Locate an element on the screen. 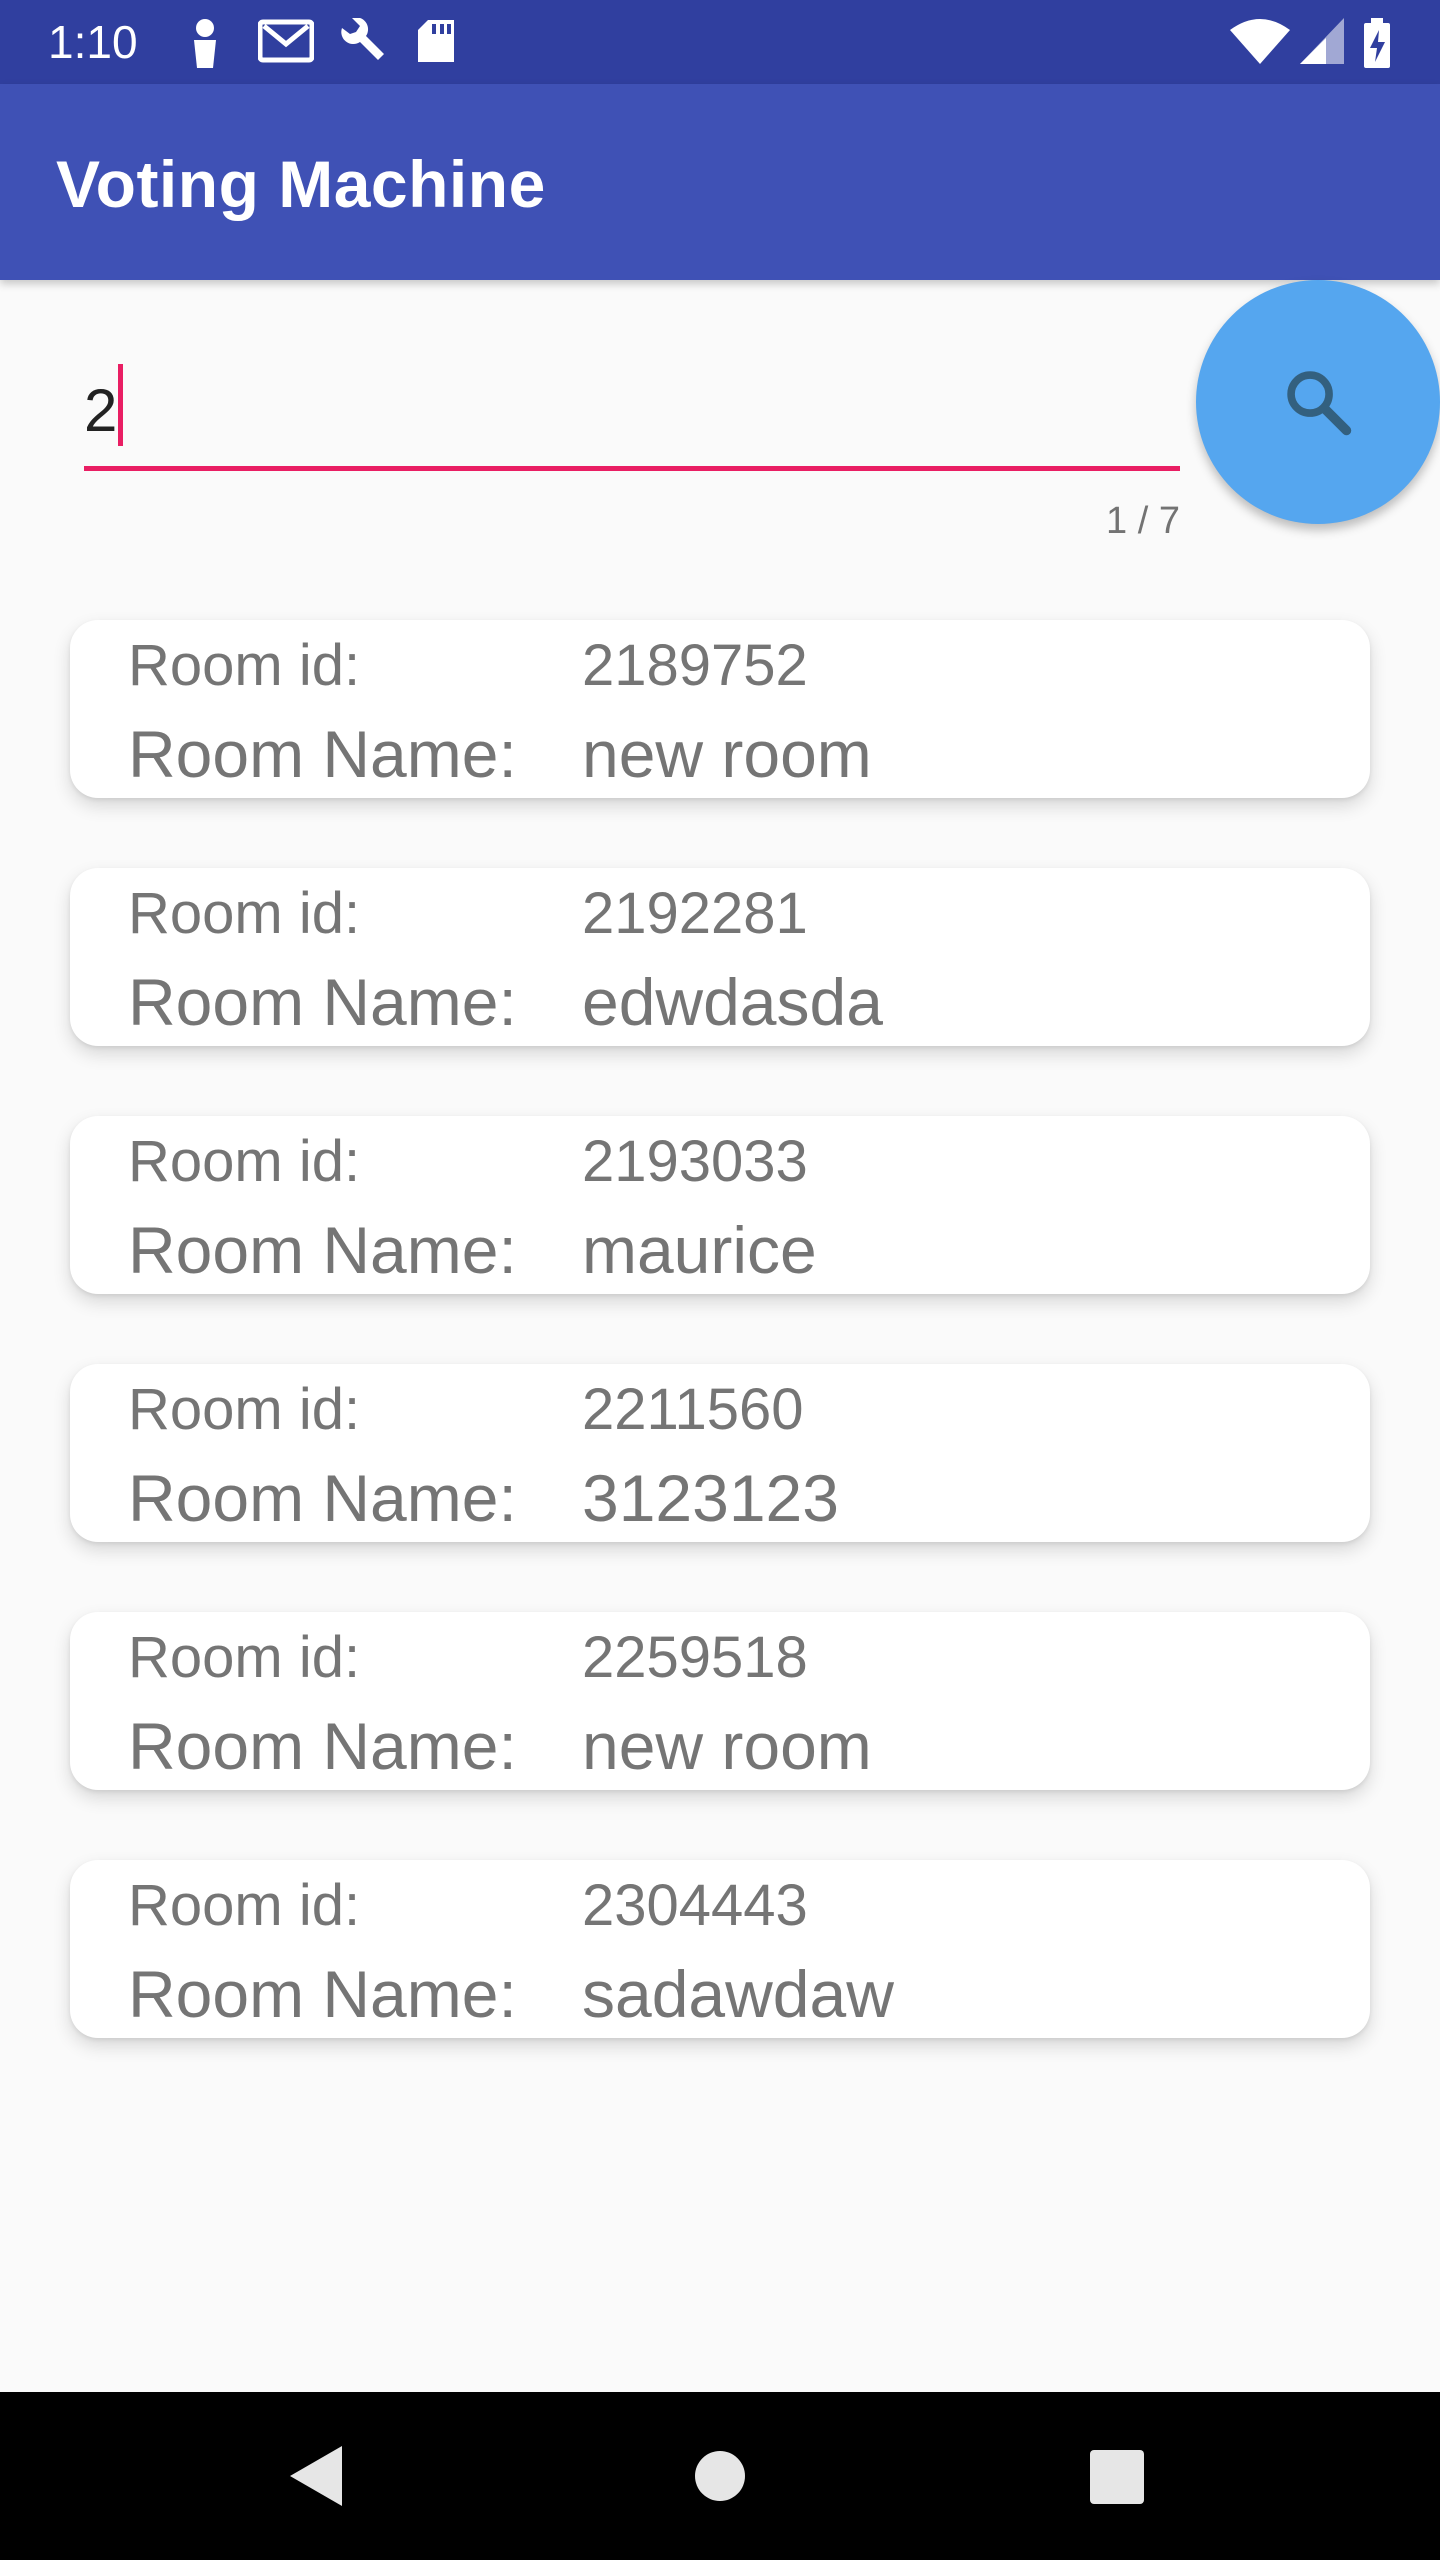 The width and height of the screenshot is (1440, 2560). back-icon is located at coordinates (316, 2478).